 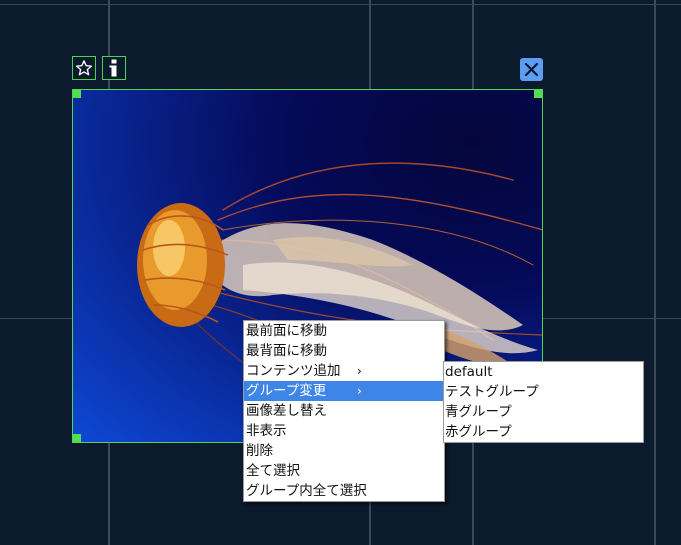 I want to click on submenu-item-red-group: 赤グループ, so click(x=543, y=432).